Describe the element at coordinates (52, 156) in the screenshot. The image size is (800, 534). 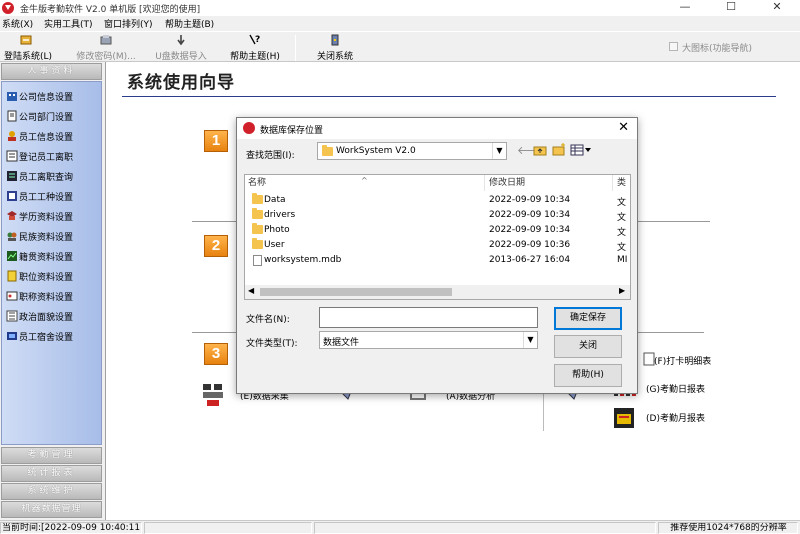
I see `sidebar-item-resign: 登记员工离职` at that location.